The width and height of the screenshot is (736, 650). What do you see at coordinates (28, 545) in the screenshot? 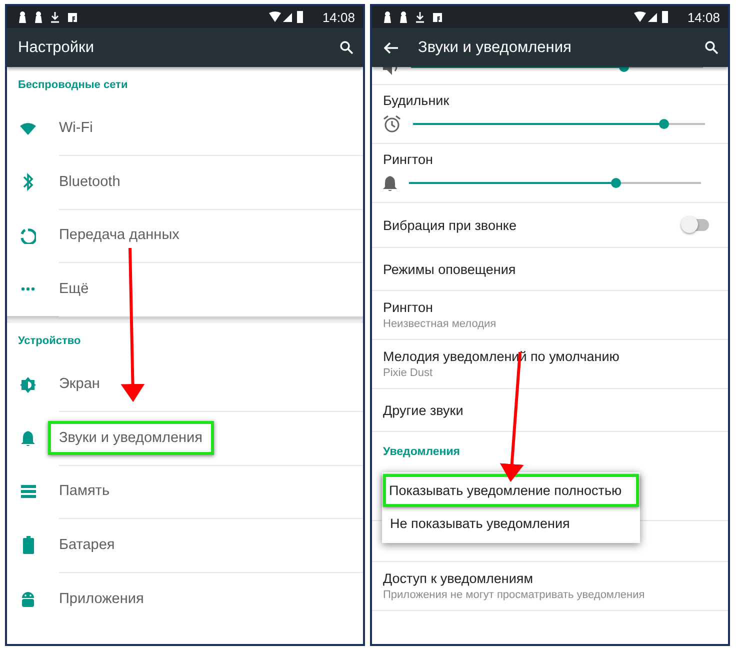
I see `battery-icon` at bounding box center [28, 545].